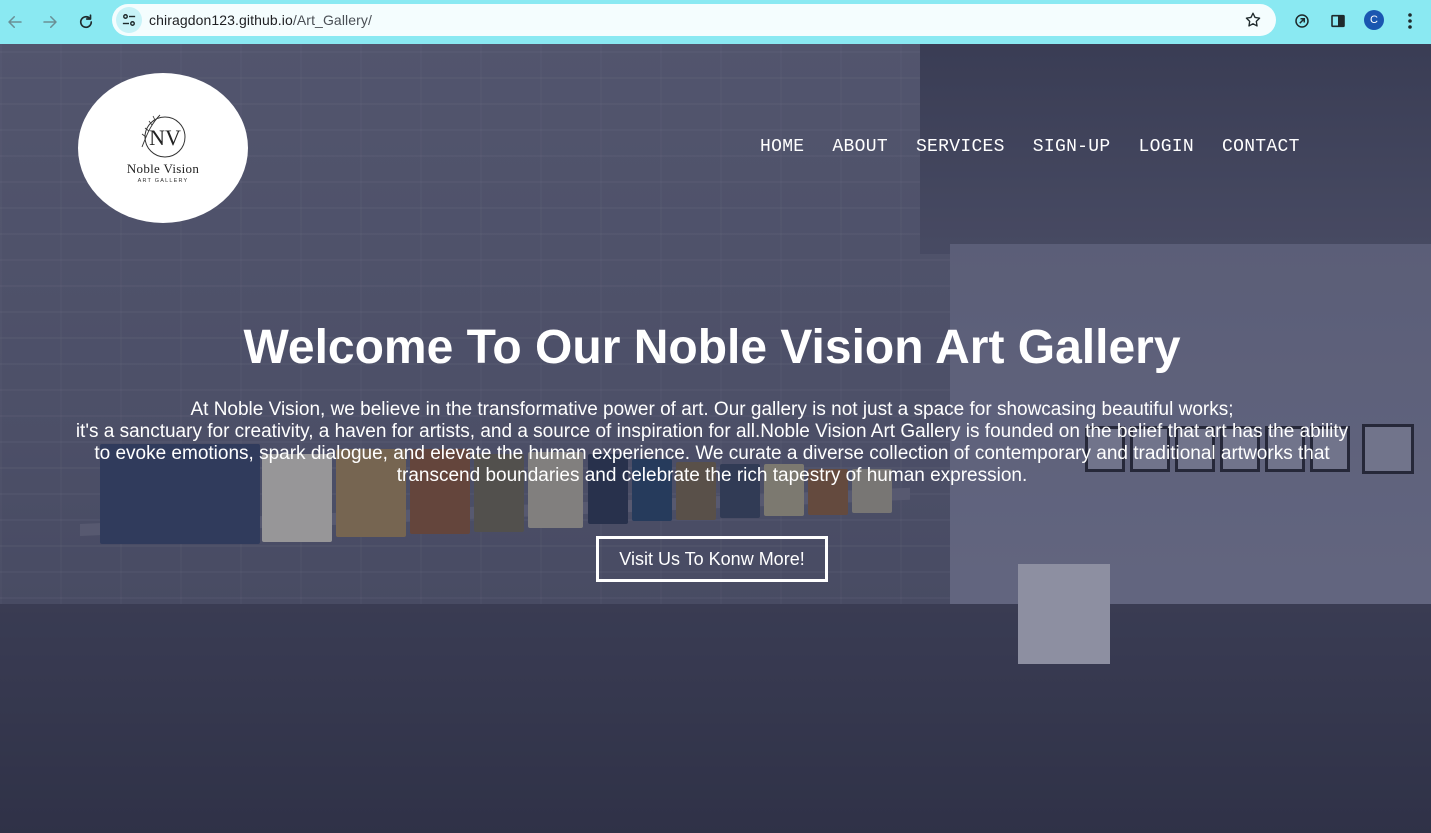  Describe the element at coordinates (1166, 147) in the screenshot. I see `nav-login: LOGIN` at that location.